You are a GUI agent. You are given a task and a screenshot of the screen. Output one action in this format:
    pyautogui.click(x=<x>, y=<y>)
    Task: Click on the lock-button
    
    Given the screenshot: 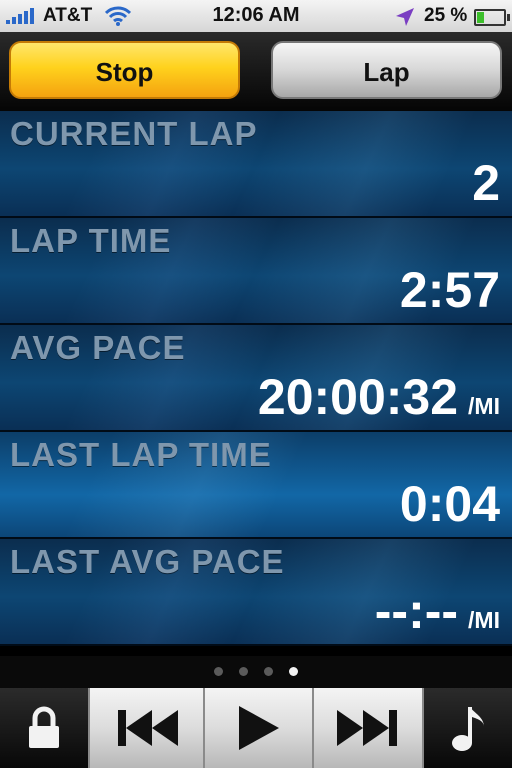 What is the action you would take?
    pyautogui.click(x=44, y=728)
    